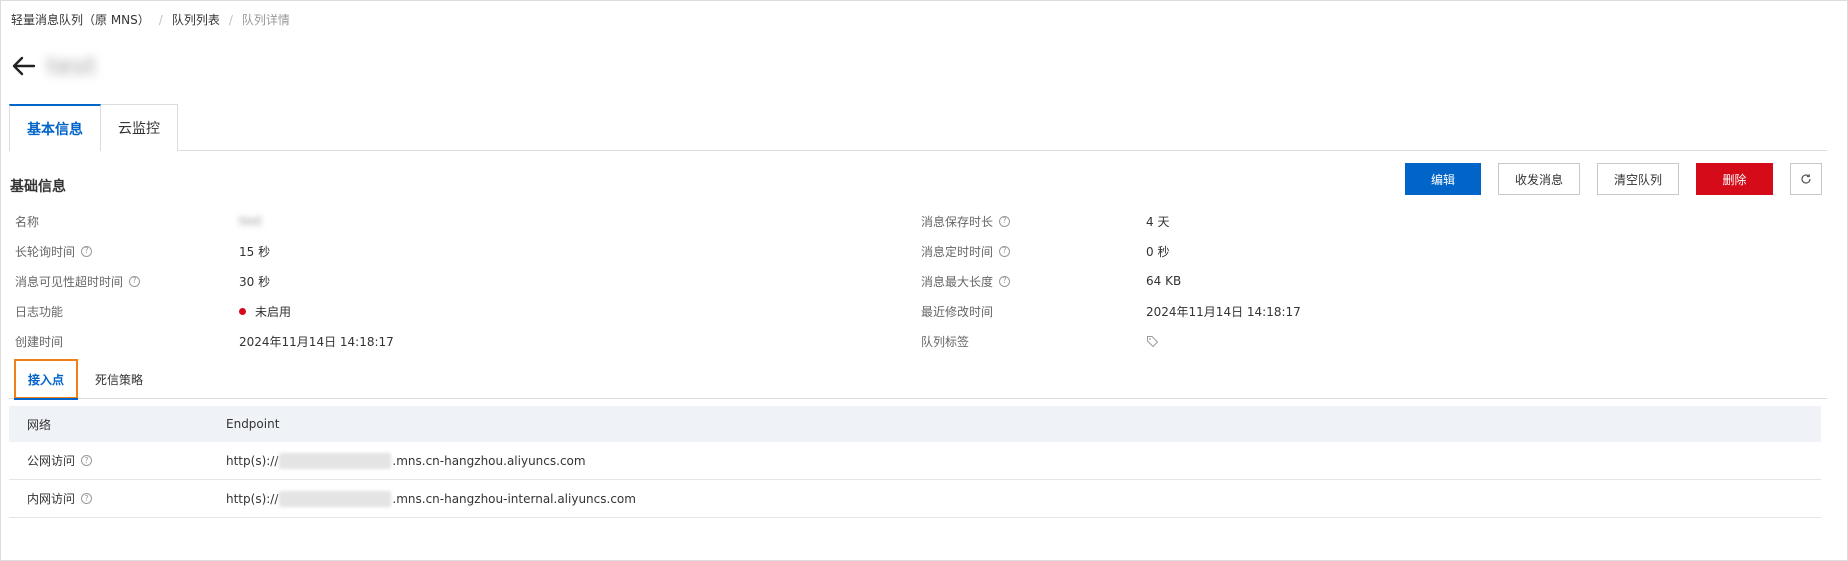 The image size is (1848, 561). Describe the element at coordinates (265, 20) in the screenshot. I see `breadcrumb-queue-detail: 队列详情` at that location.